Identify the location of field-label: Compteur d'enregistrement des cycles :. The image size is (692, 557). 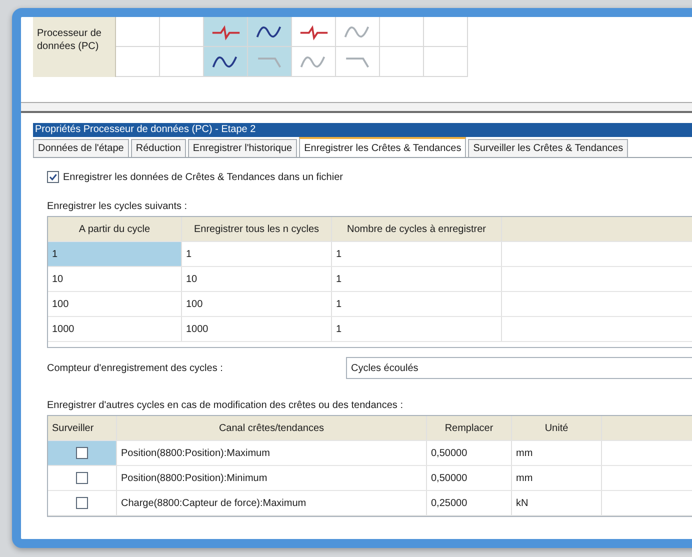
(135, 368).